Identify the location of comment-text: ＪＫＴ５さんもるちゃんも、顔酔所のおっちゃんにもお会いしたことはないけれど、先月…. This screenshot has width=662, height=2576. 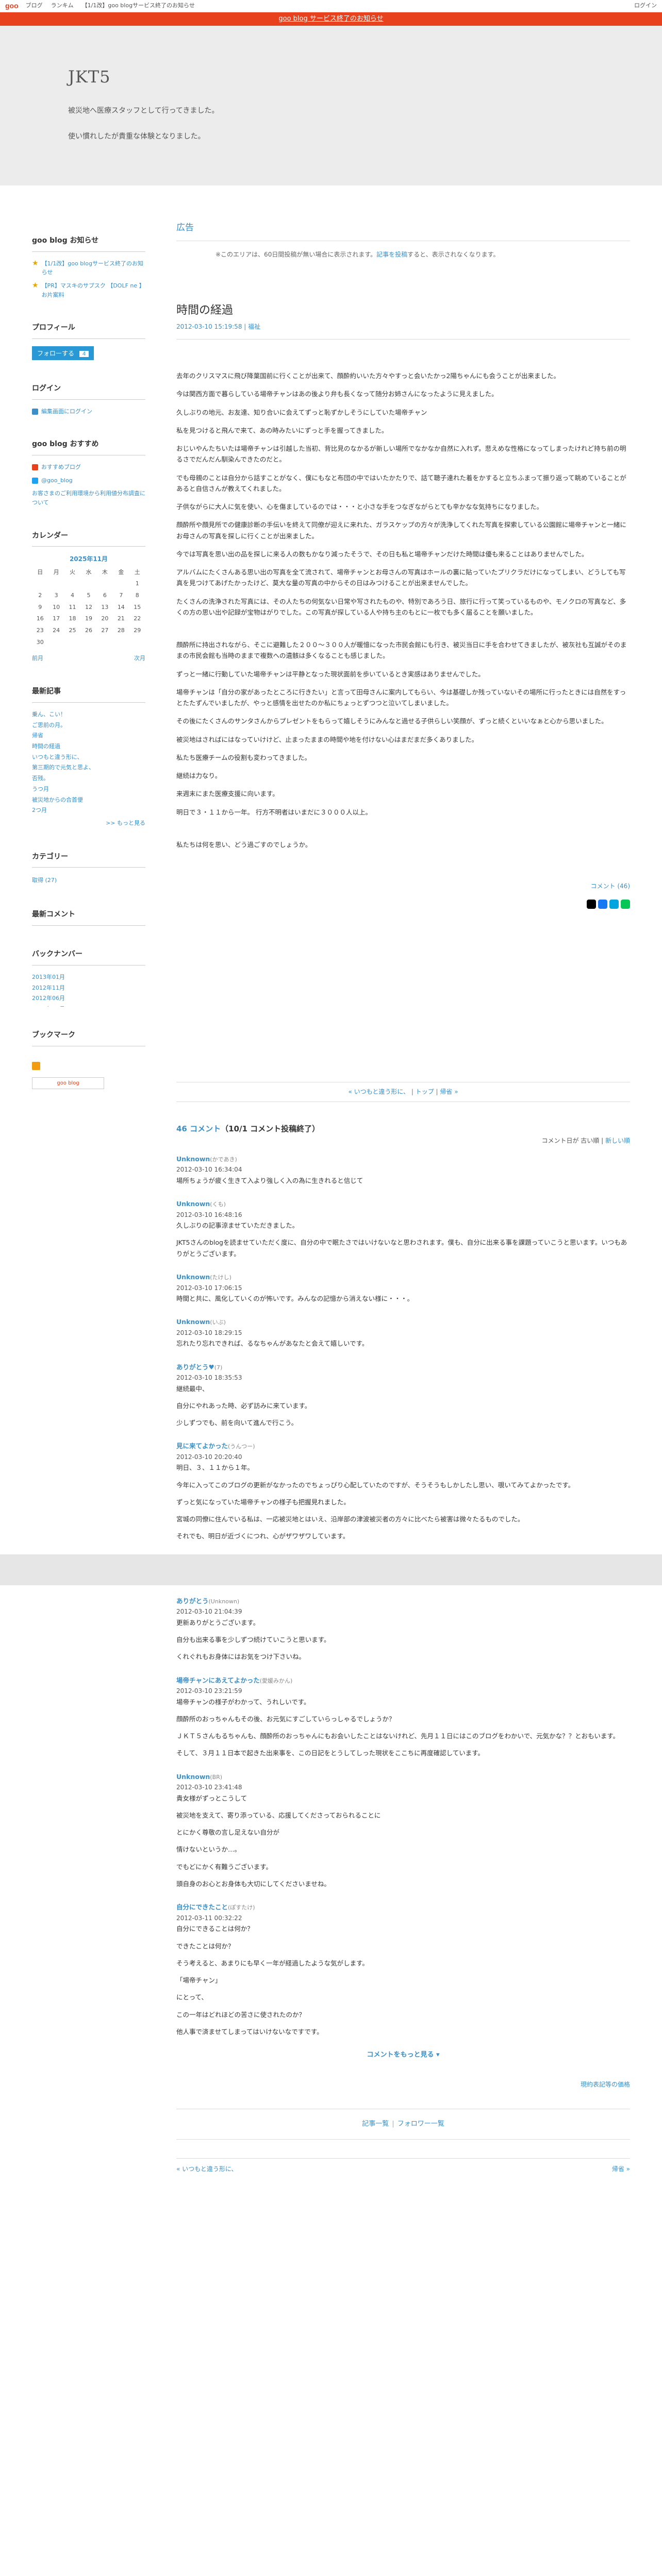
(398, 1736).